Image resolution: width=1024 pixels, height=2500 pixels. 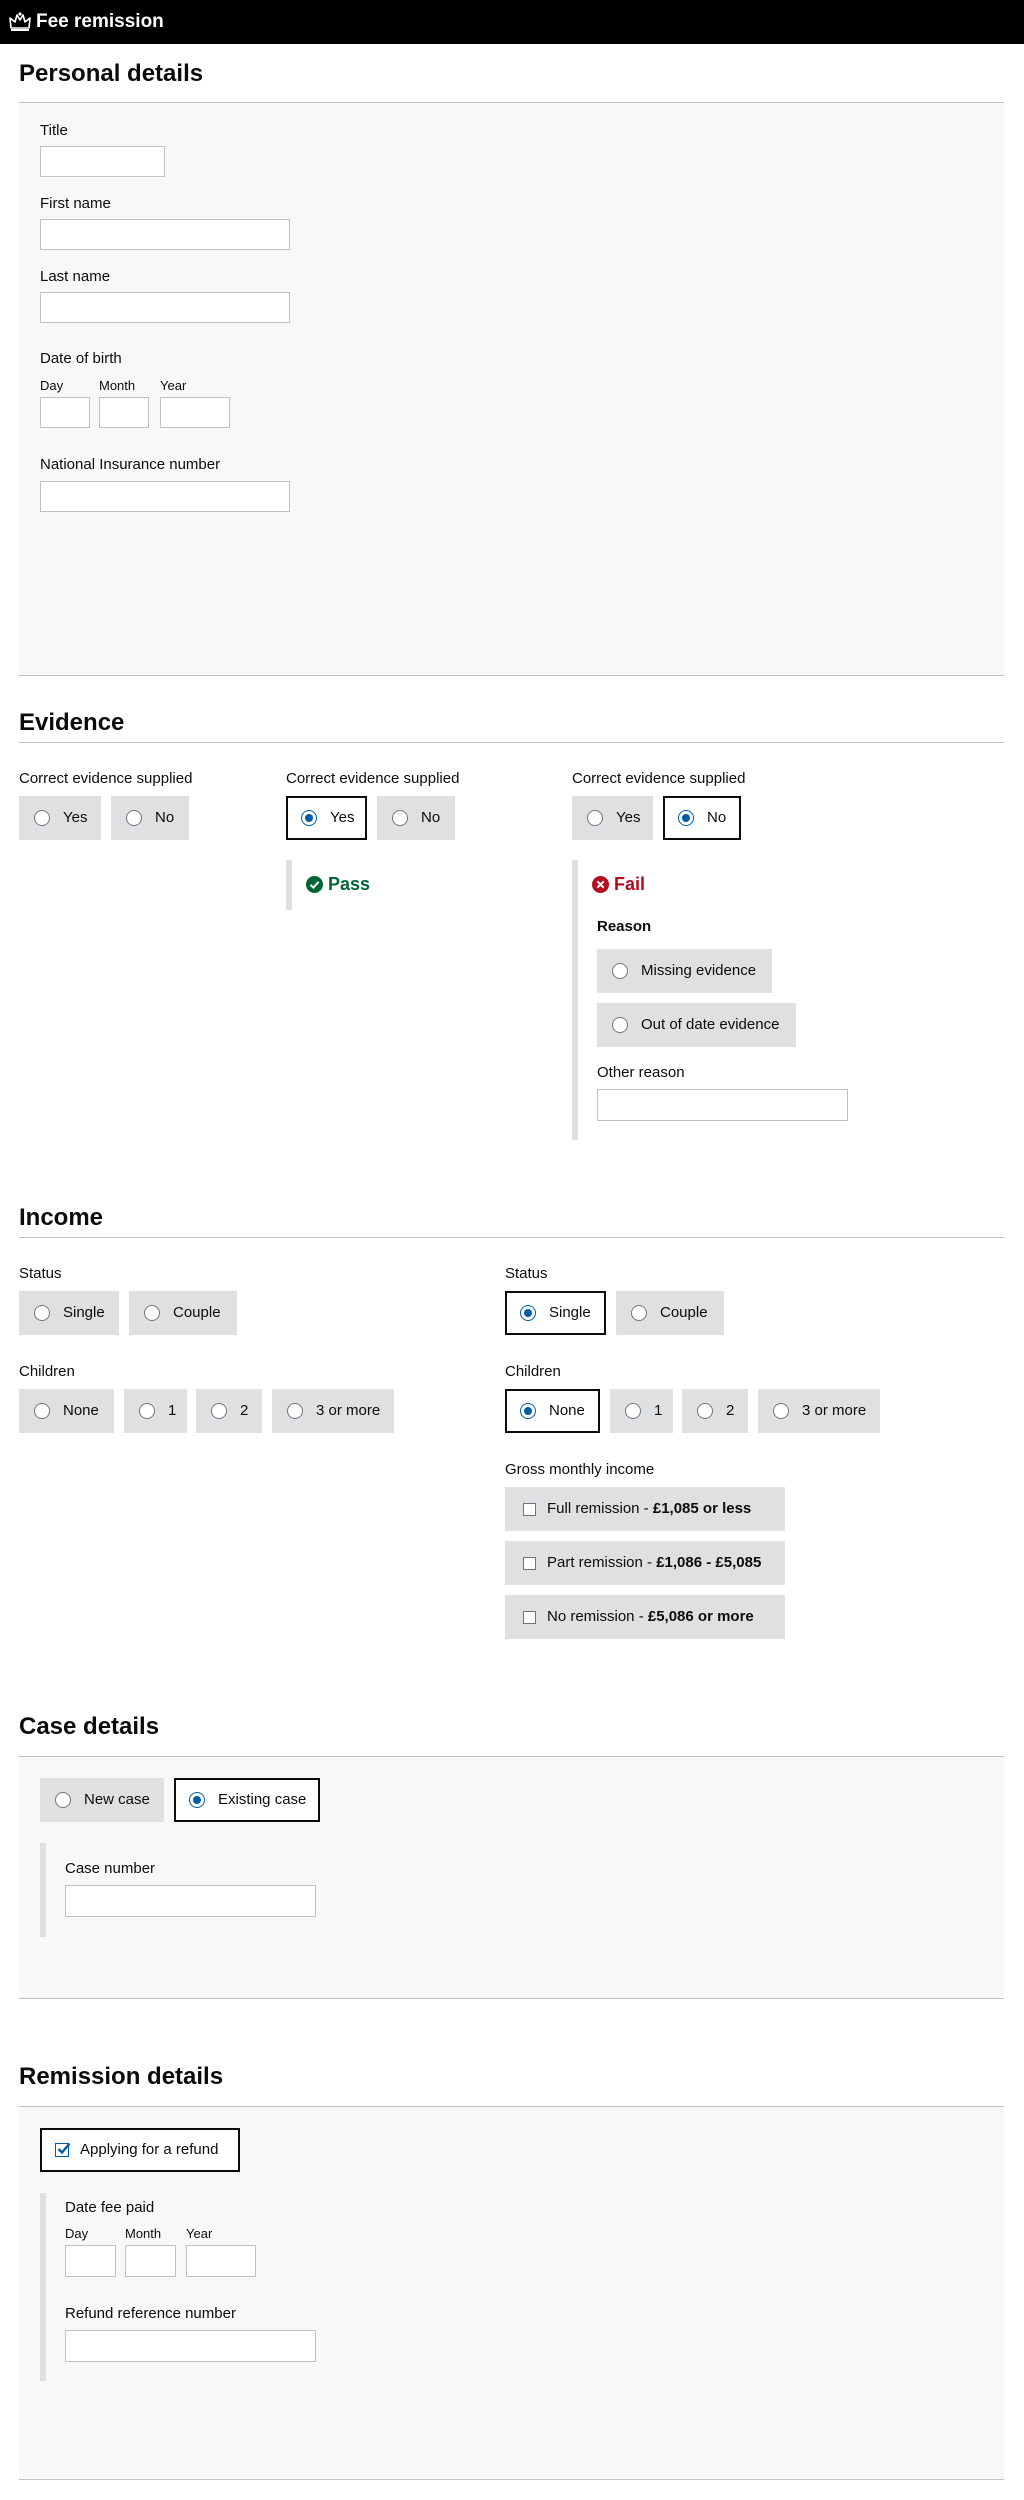 I want to click on fee-day-input, so click(x=90, y=2261).